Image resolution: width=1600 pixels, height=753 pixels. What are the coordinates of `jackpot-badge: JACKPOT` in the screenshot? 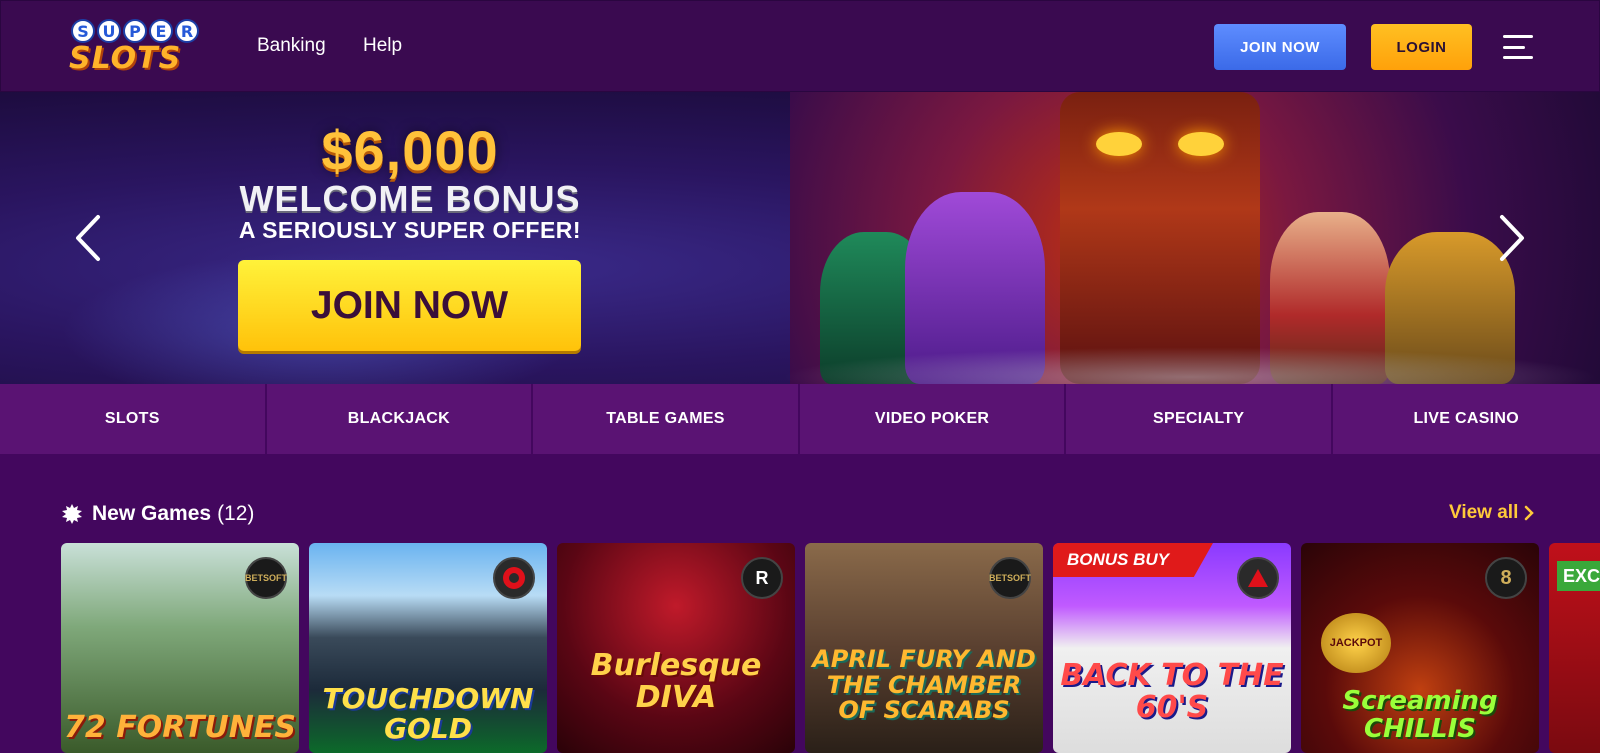 It's located at (1356, 643).